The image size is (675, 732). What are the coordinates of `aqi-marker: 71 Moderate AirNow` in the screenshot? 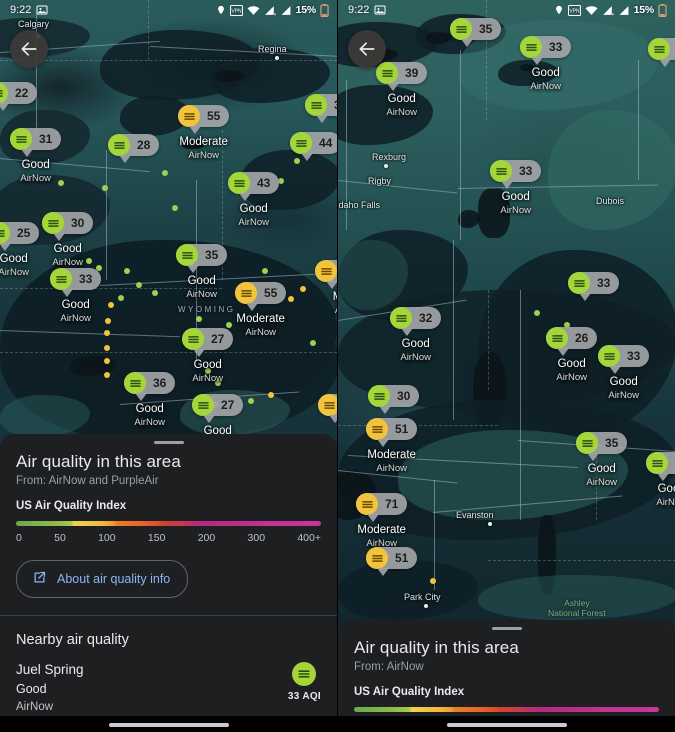 It's located at (382, 521).